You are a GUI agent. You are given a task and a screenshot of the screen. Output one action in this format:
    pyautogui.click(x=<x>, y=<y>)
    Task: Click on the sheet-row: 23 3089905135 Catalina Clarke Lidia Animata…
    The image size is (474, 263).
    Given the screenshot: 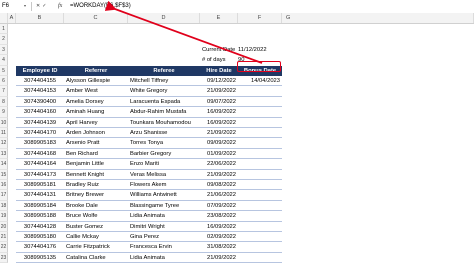 What is the action you would take?
    pyautogui.click(x=237, y=257)
    